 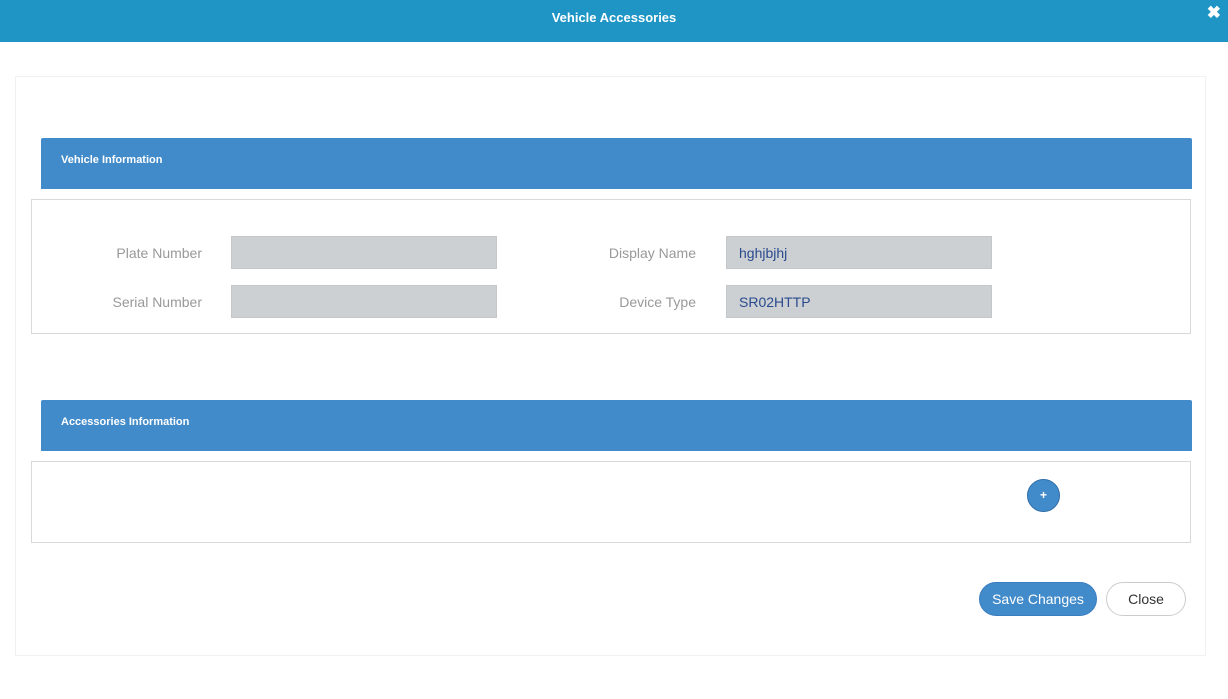 I want to click on plate-number-input, so click(x=364, y=252).